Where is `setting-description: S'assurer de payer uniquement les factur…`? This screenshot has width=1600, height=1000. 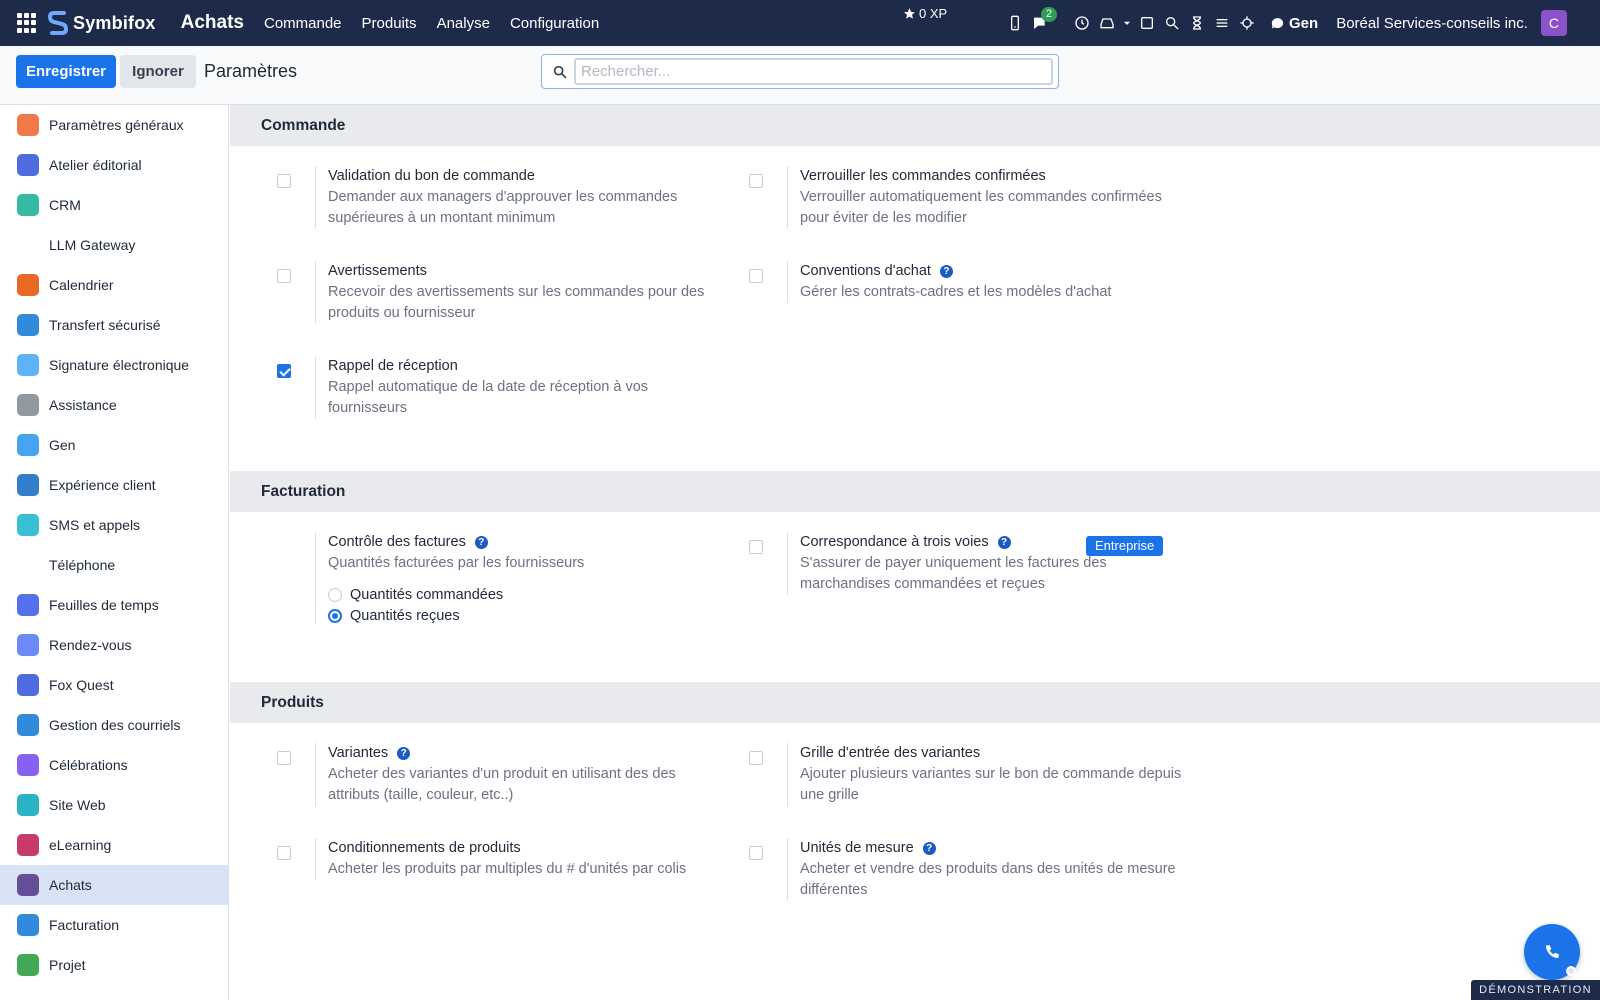
setting-description: S'assurer de payer uniquement les factur… is located at coordinates (953, 573).